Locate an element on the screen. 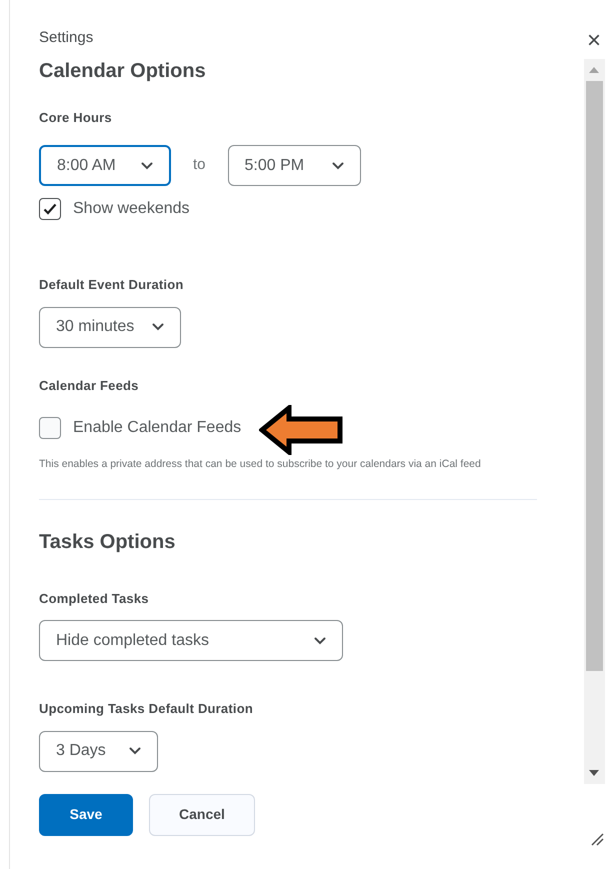  scrollbar is located at coordinates (594, 421).